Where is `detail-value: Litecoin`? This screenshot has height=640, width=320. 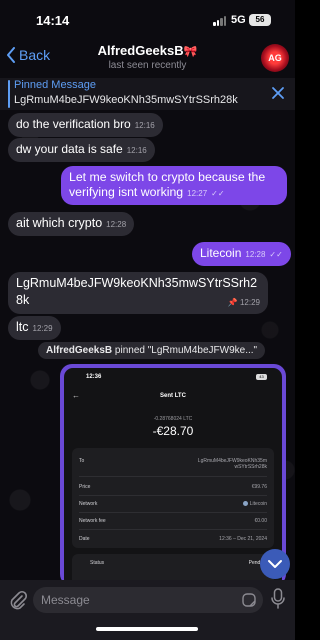
detail-value: Litecoin is located at coordinates (258, 504).